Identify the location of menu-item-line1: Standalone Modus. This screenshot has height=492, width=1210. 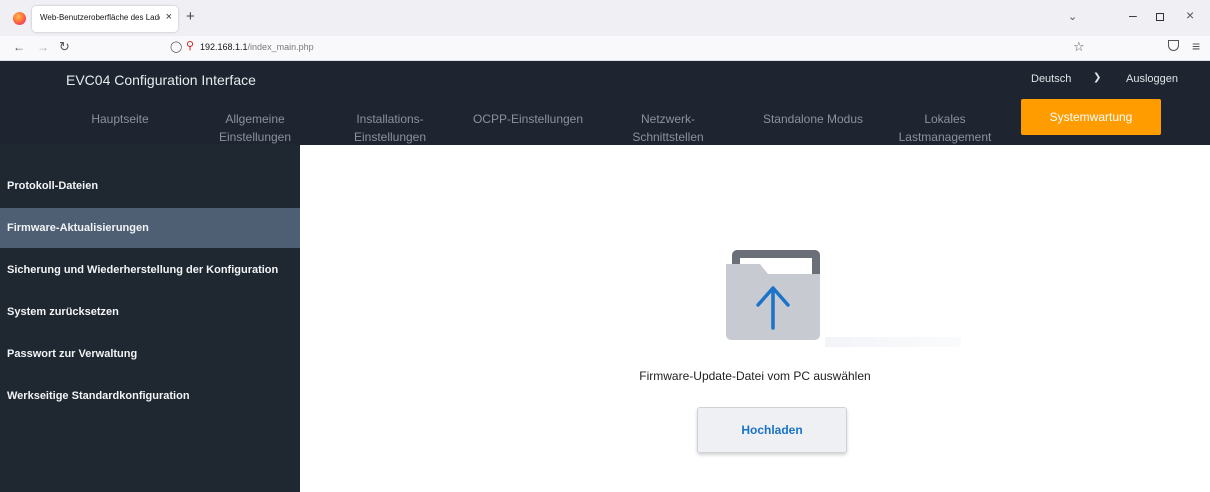
(813, 119).